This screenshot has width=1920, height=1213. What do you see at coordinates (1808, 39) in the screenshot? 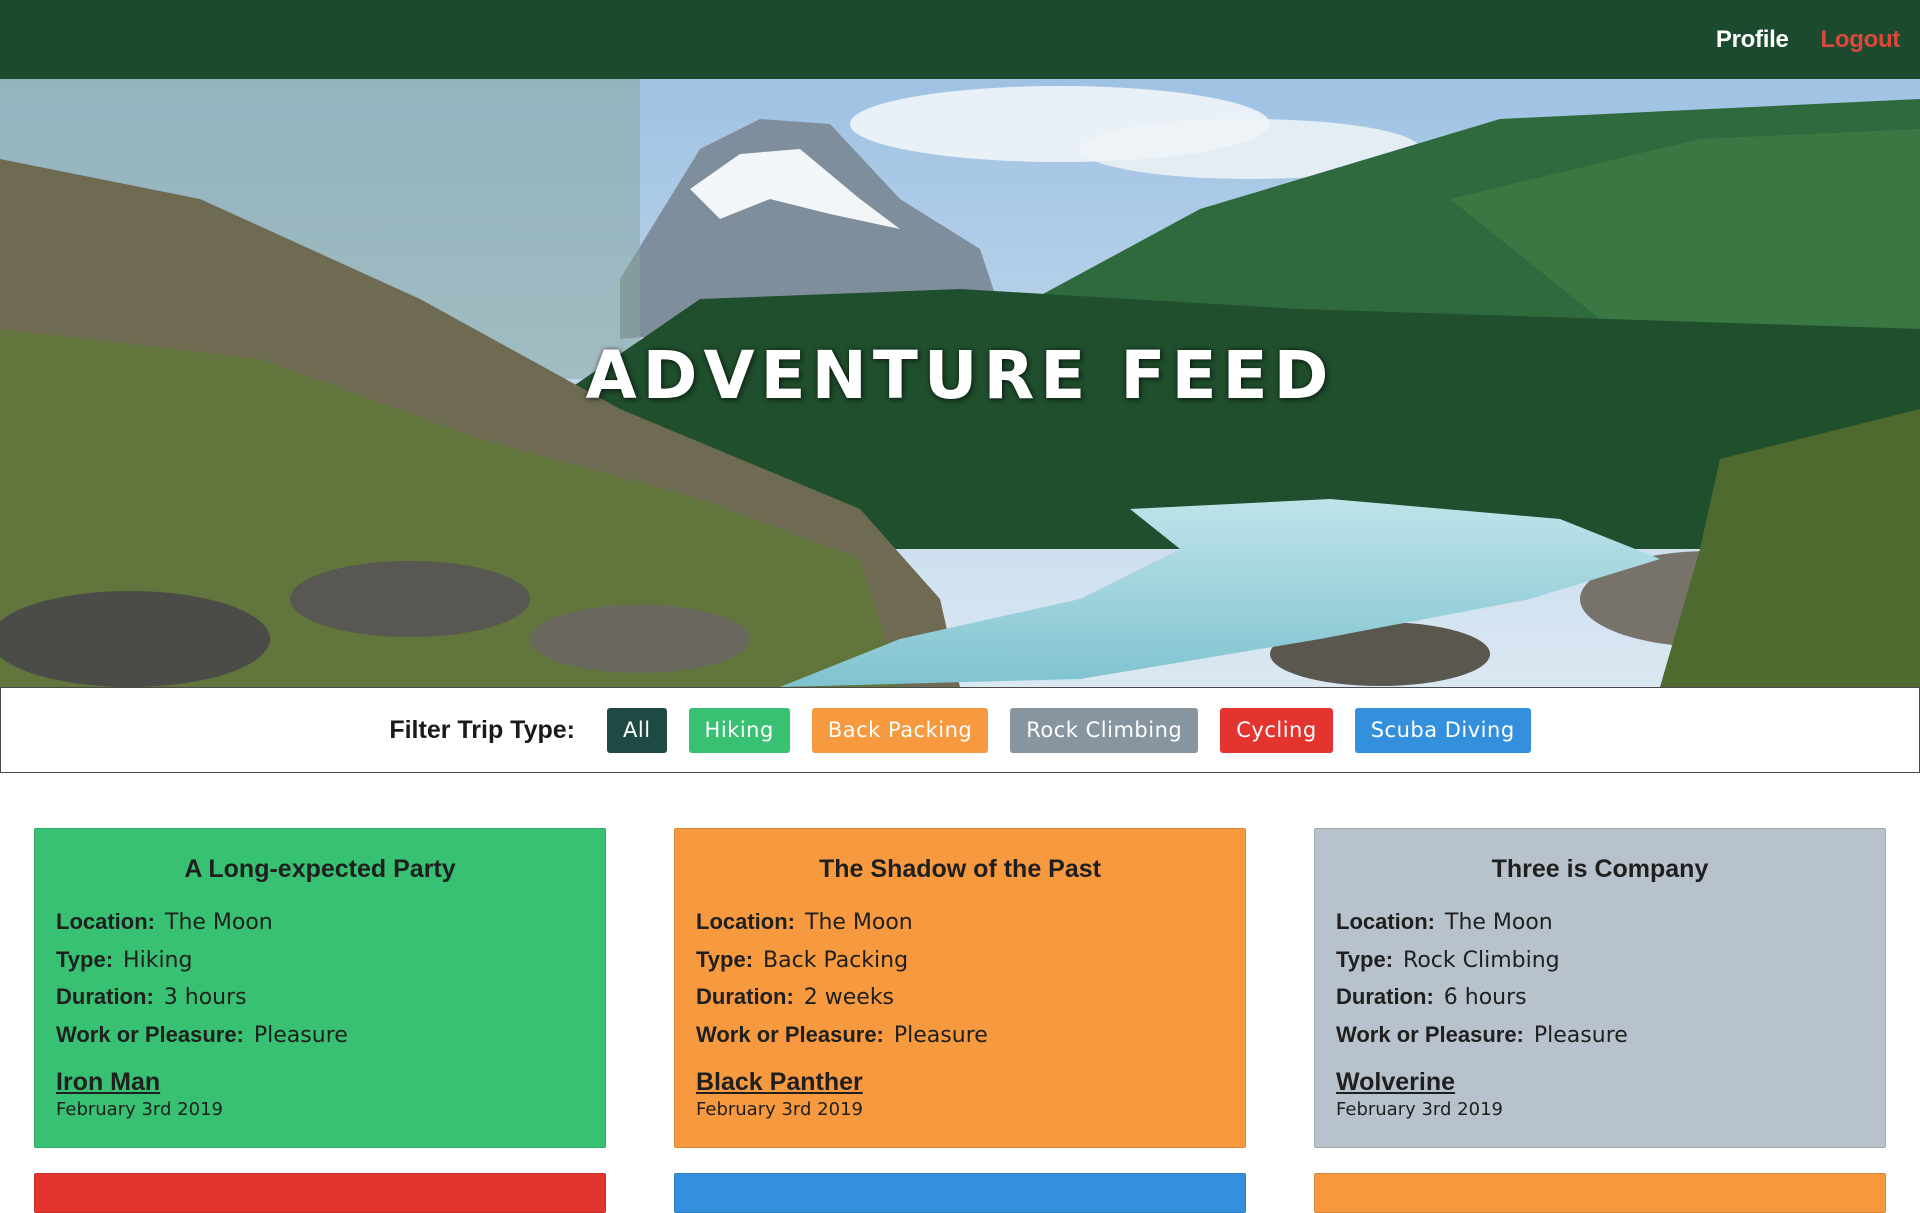
I see `nav-links: Profile Logout` at bounding box center [1808, 39].